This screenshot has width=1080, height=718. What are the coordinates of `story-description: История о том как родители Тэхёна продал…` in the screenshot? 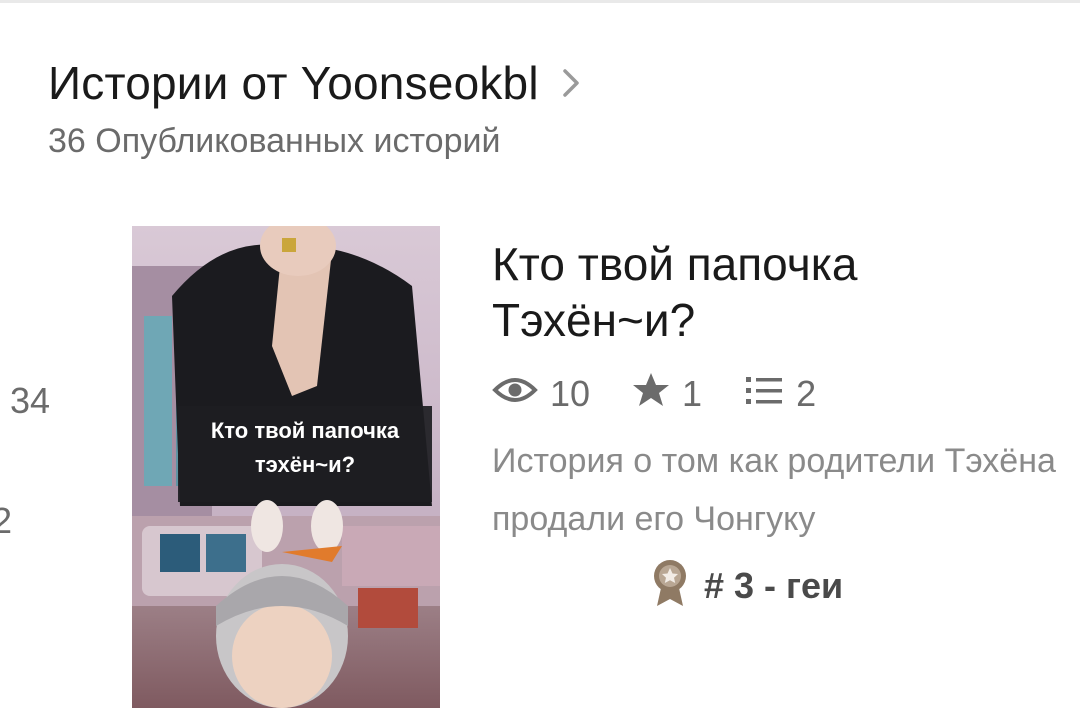 It's located at (774, 490).